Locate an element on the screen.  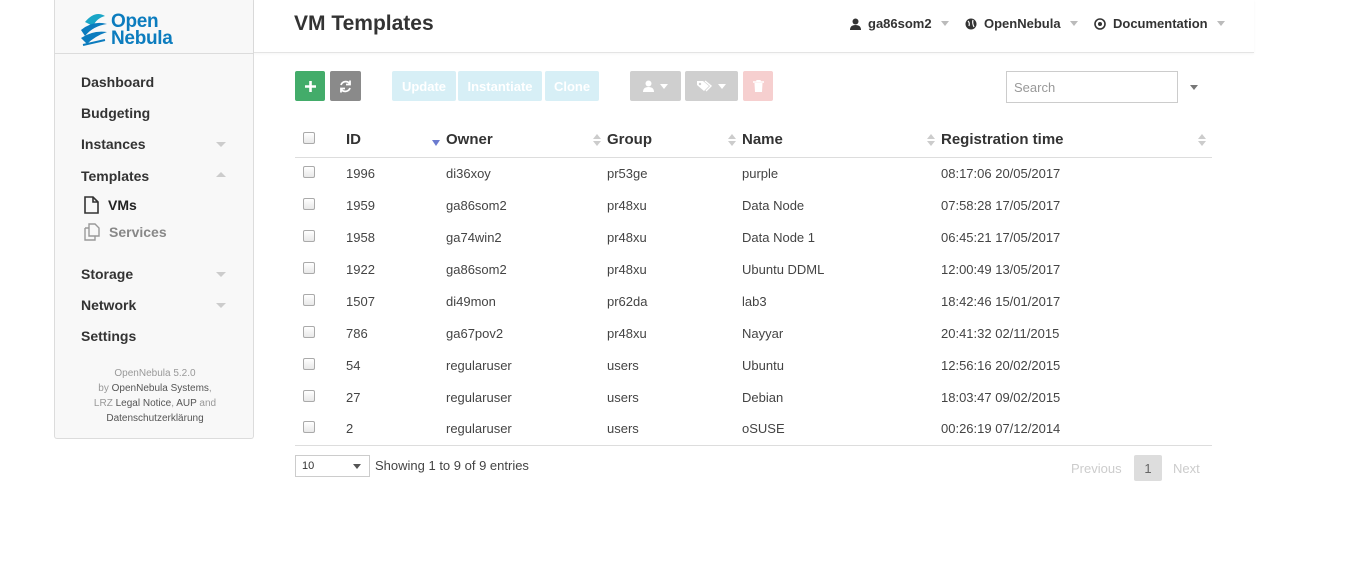
aup-link: AUP is located at coordinates (186, 403).